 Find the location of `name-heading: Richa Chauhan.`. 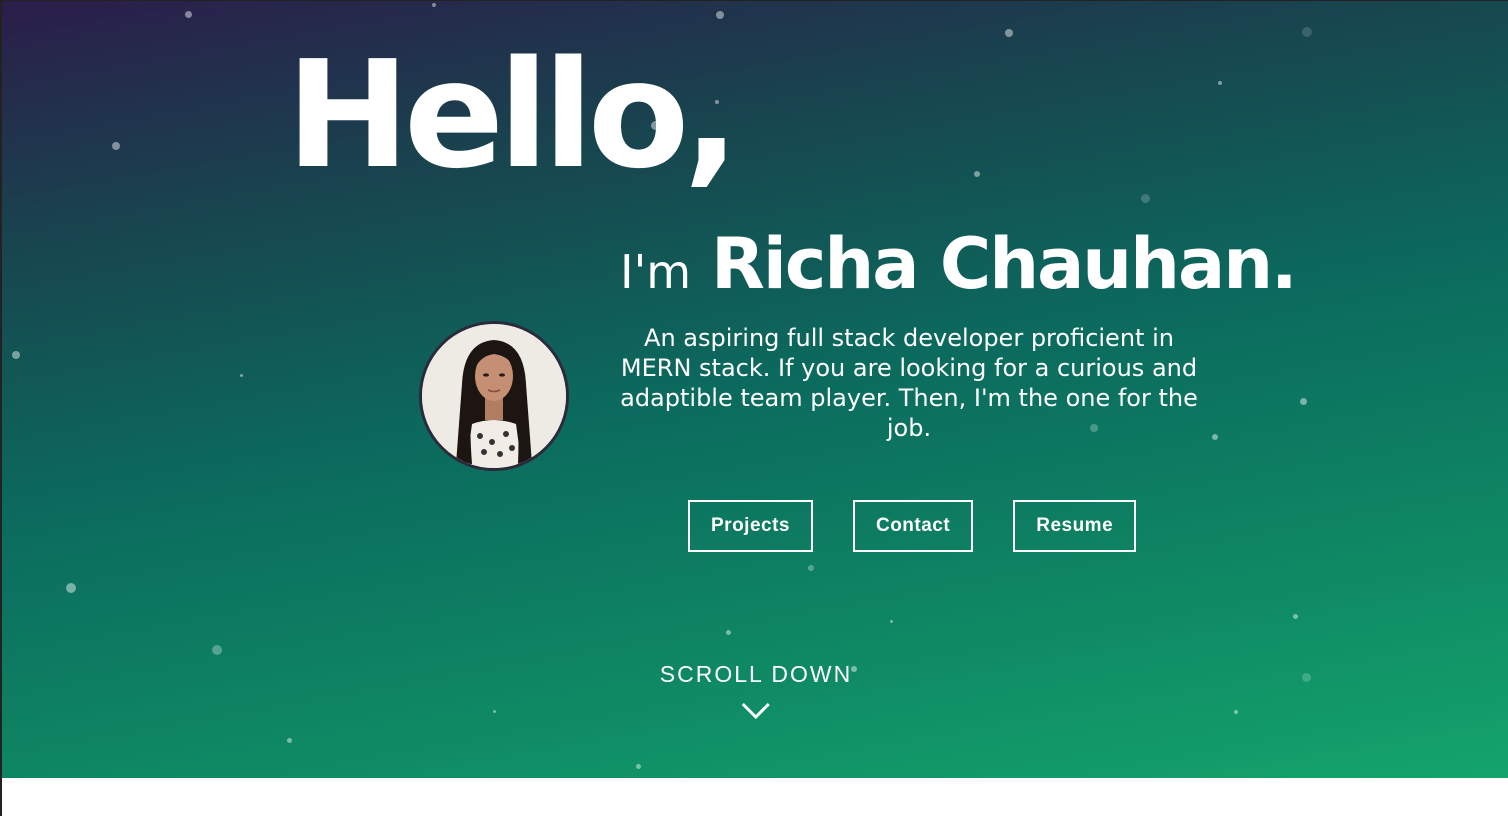

name-heading: Richa Chauhan. is located at coordinates (1004, 264).